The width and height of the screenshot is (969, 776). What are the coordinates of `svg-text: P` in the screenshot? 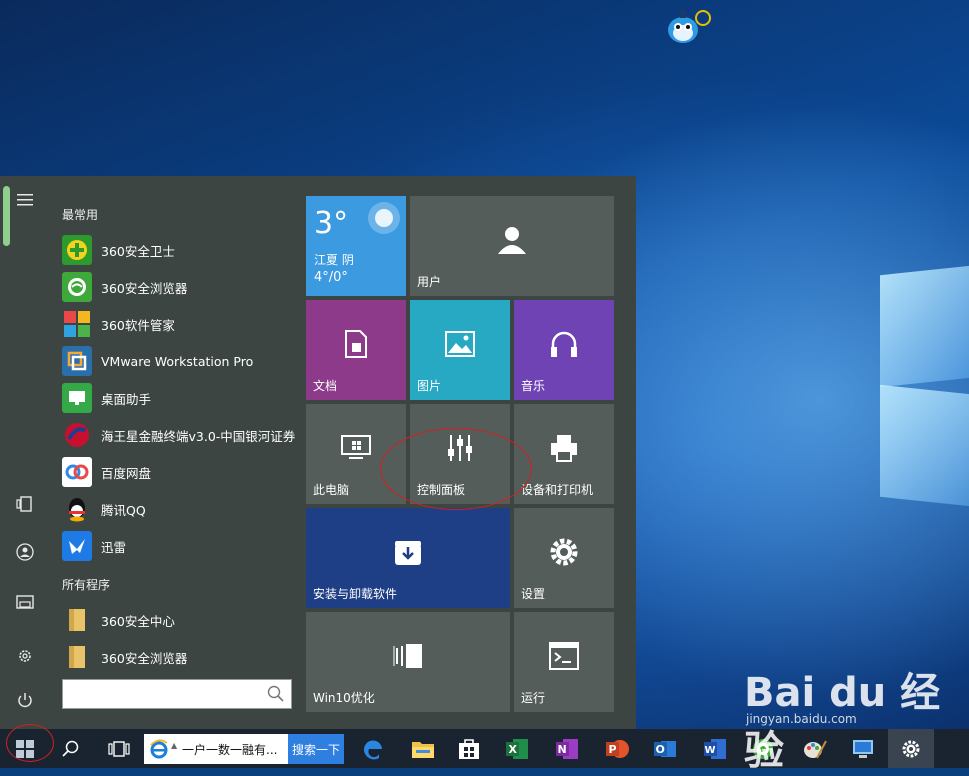 It's located at (613, 749).